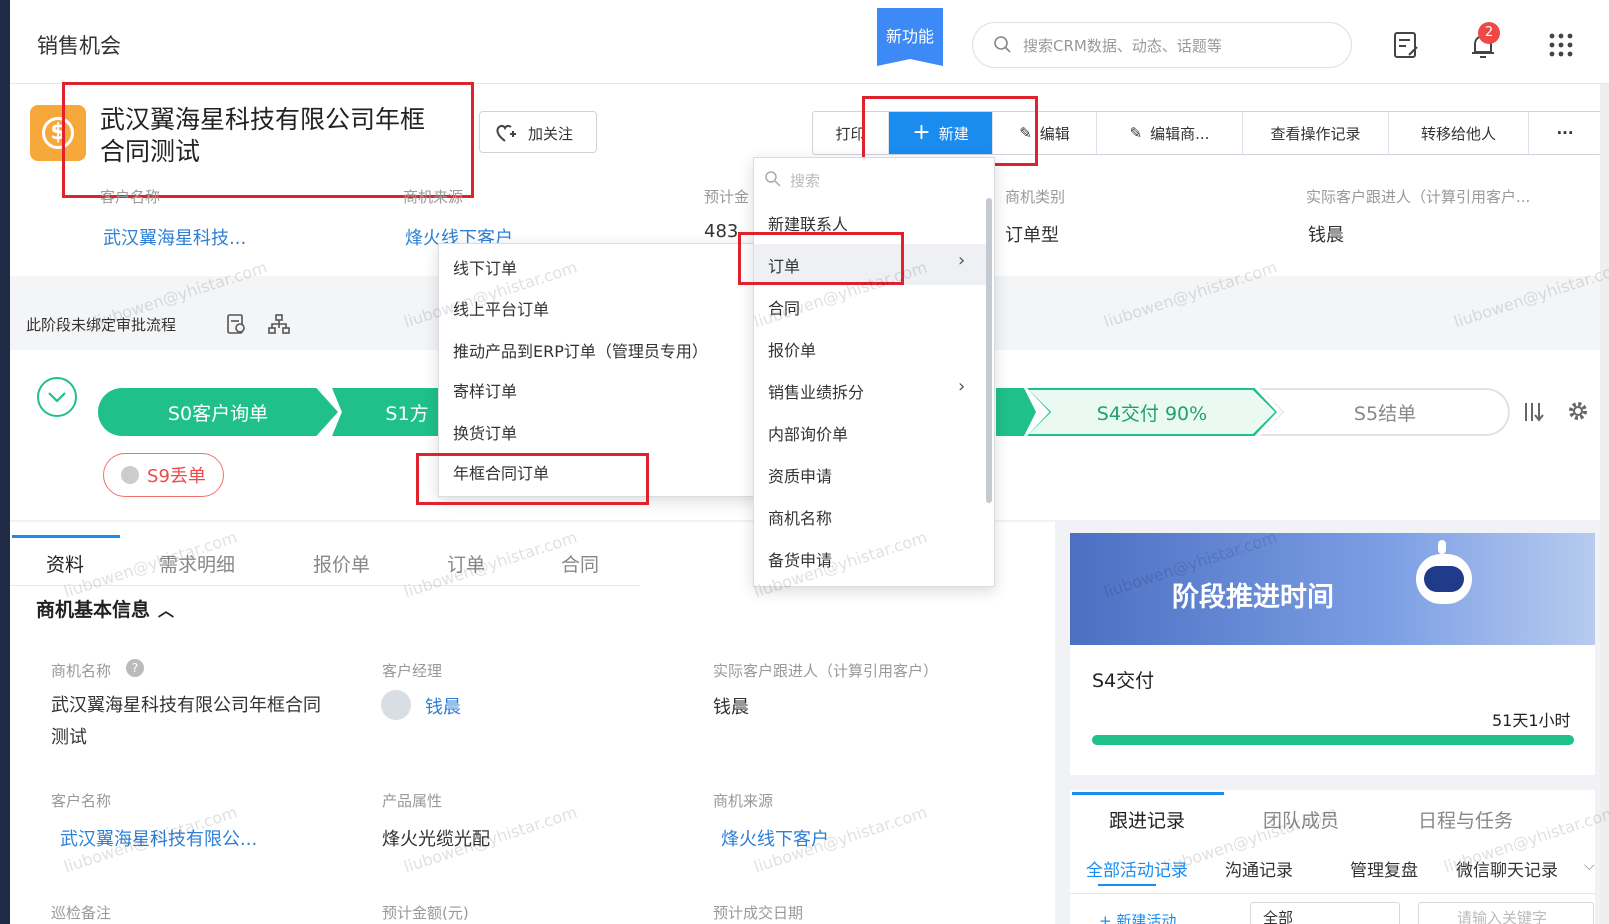  I want to click on field-label: 巡检备注, so click(81, 913).